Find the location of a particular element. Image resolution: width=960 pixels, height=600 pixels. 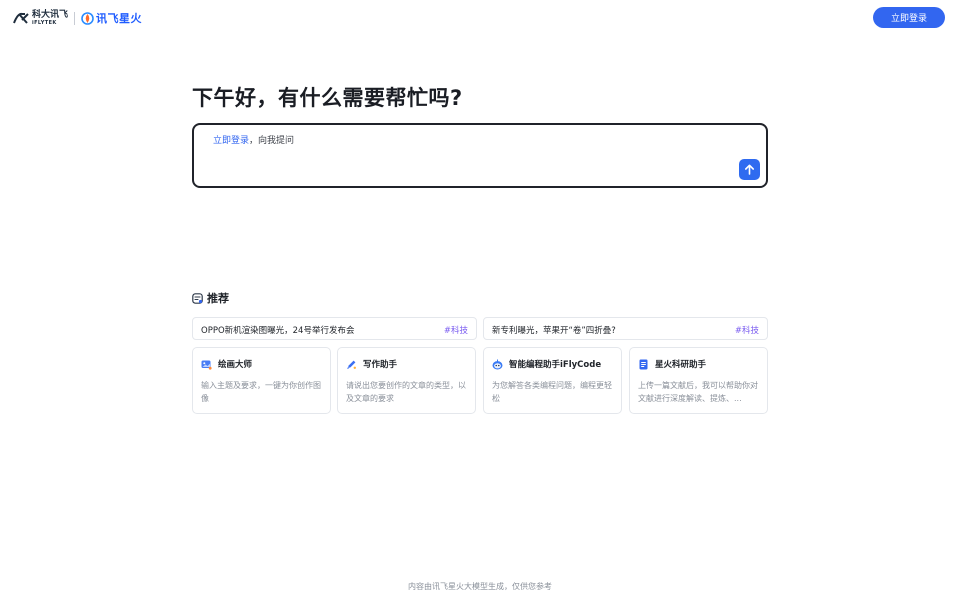

send-button is located at coordinates (749, 169).